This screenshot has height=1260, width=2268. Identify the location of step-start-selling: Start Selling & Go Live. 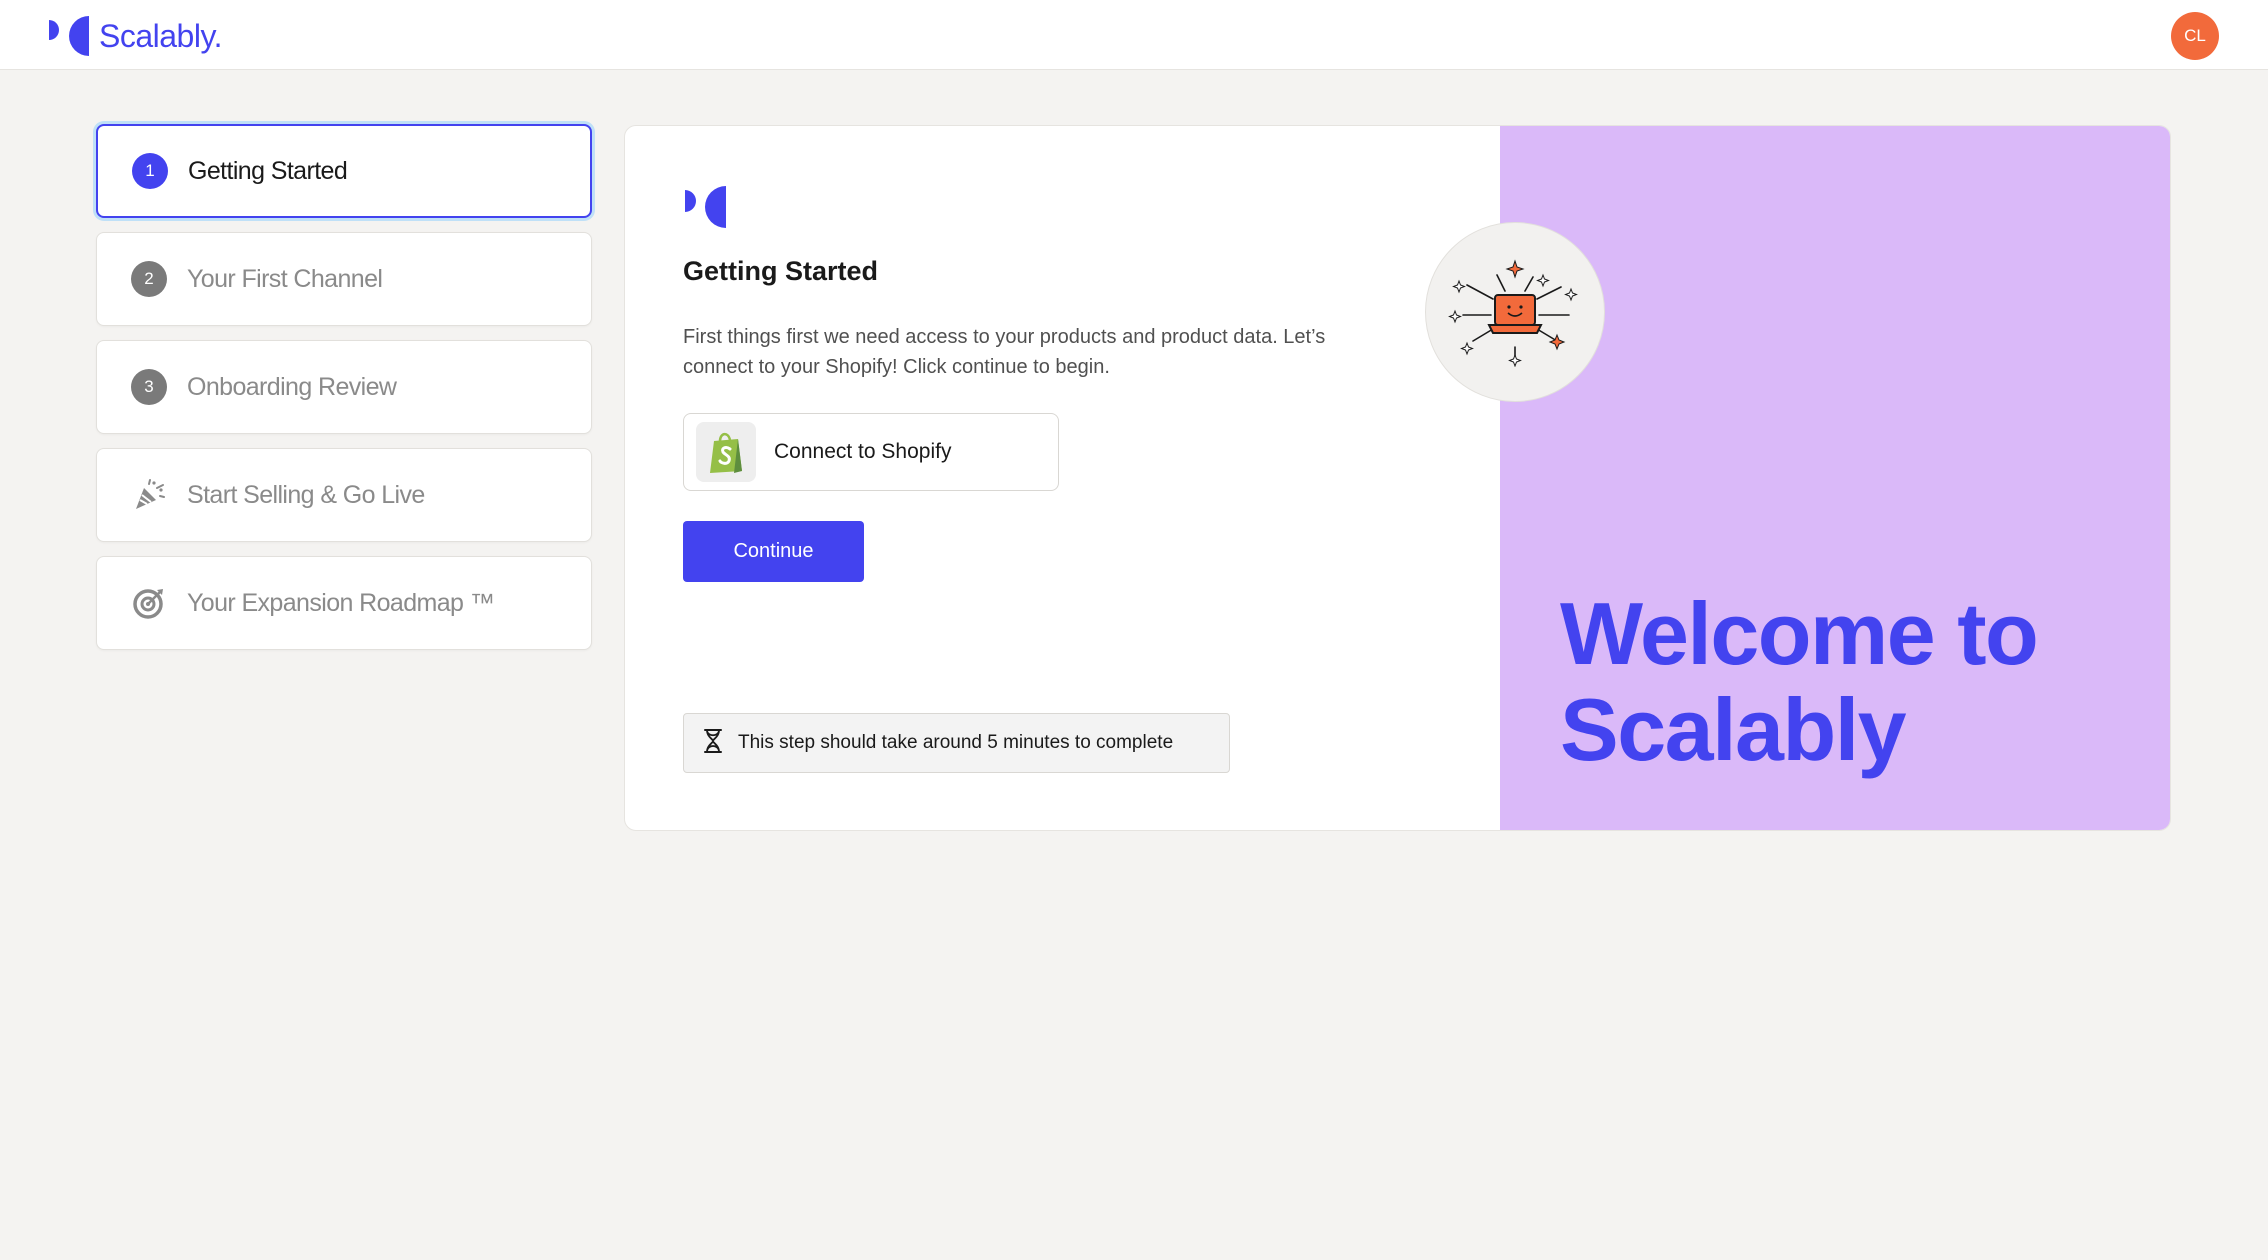
(344, 495).